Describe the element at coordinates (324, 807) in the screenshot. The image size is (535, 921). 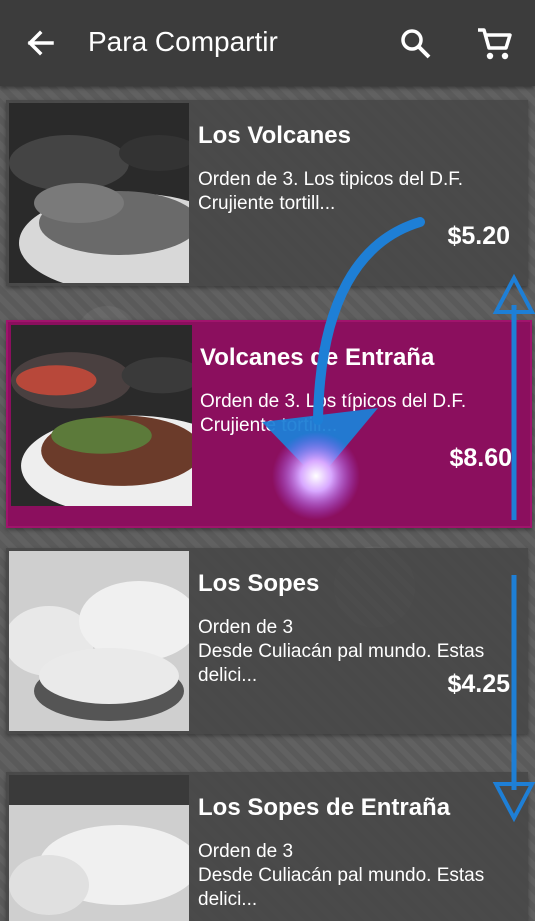
I see `item-name: Los Sopes de Entraña` at that location.